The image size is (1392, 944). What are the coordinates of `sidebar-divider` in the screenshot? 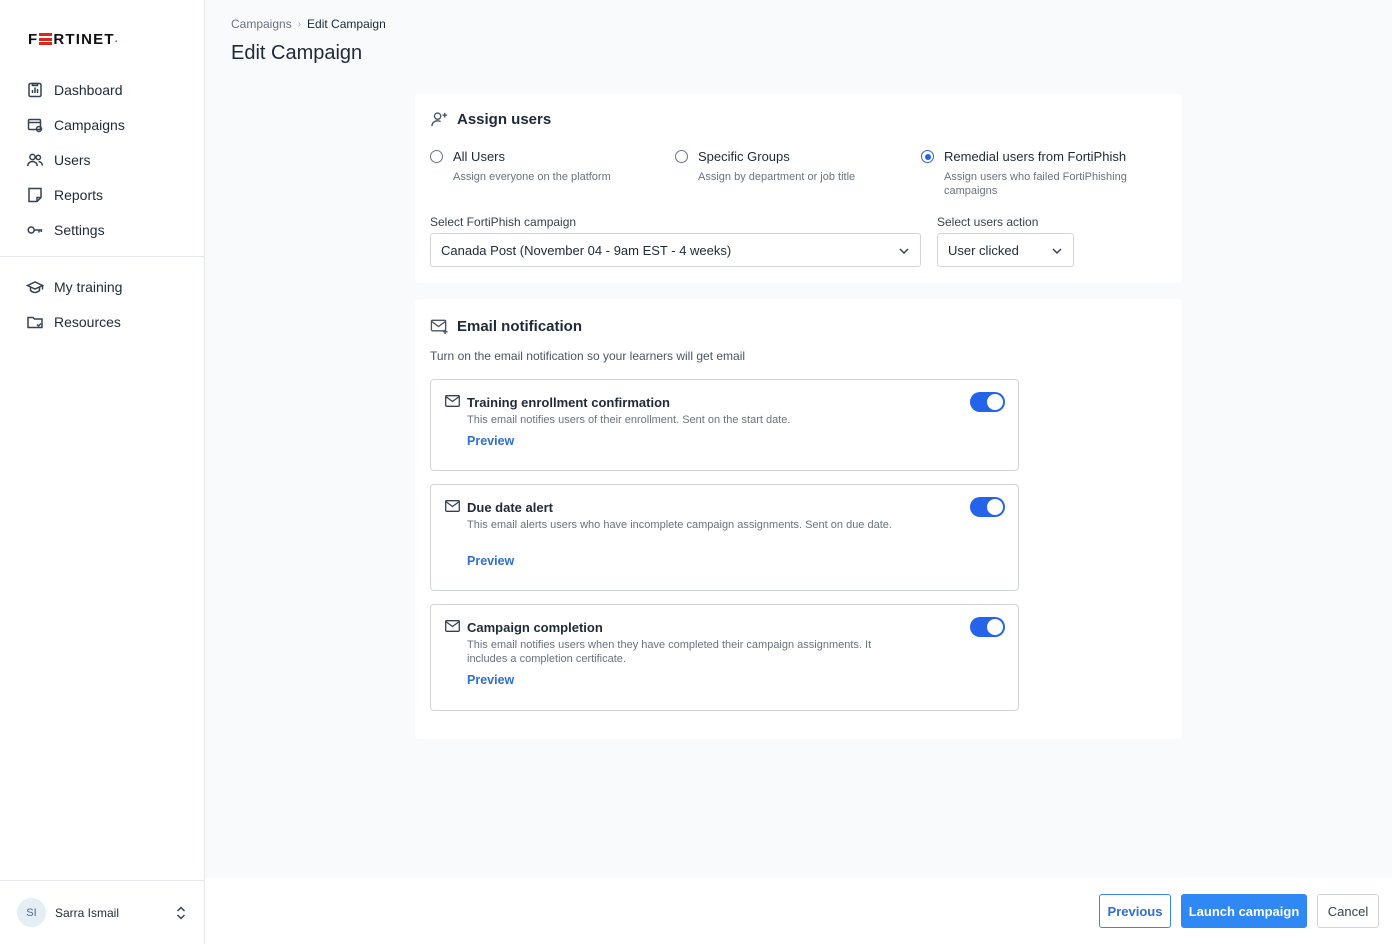 It's located at (102, 256).